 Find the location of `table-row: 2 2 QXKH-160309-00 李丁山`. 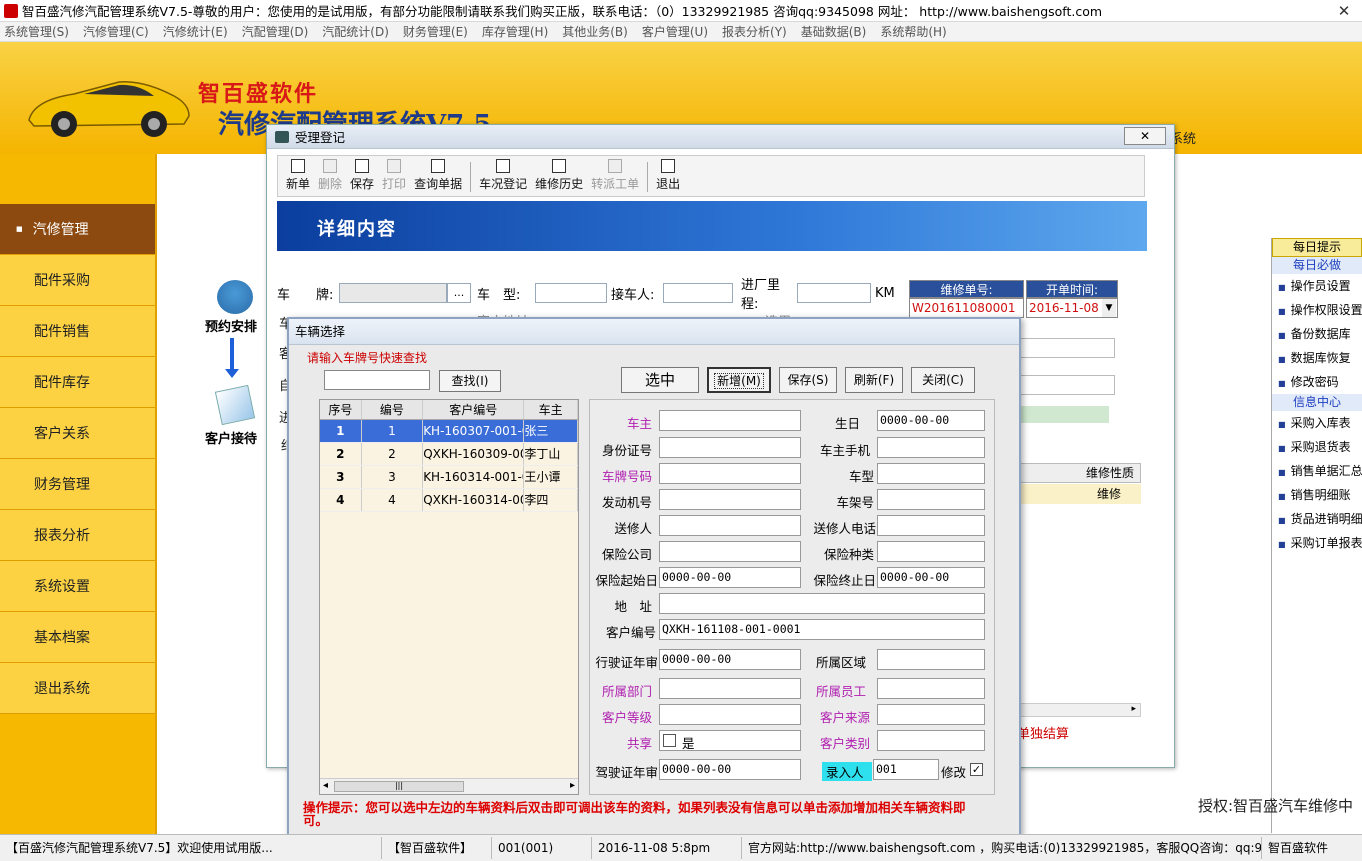

table-row: 2 2 QXKH-160309-00 李丁山 is located at coordinates (449, 454).